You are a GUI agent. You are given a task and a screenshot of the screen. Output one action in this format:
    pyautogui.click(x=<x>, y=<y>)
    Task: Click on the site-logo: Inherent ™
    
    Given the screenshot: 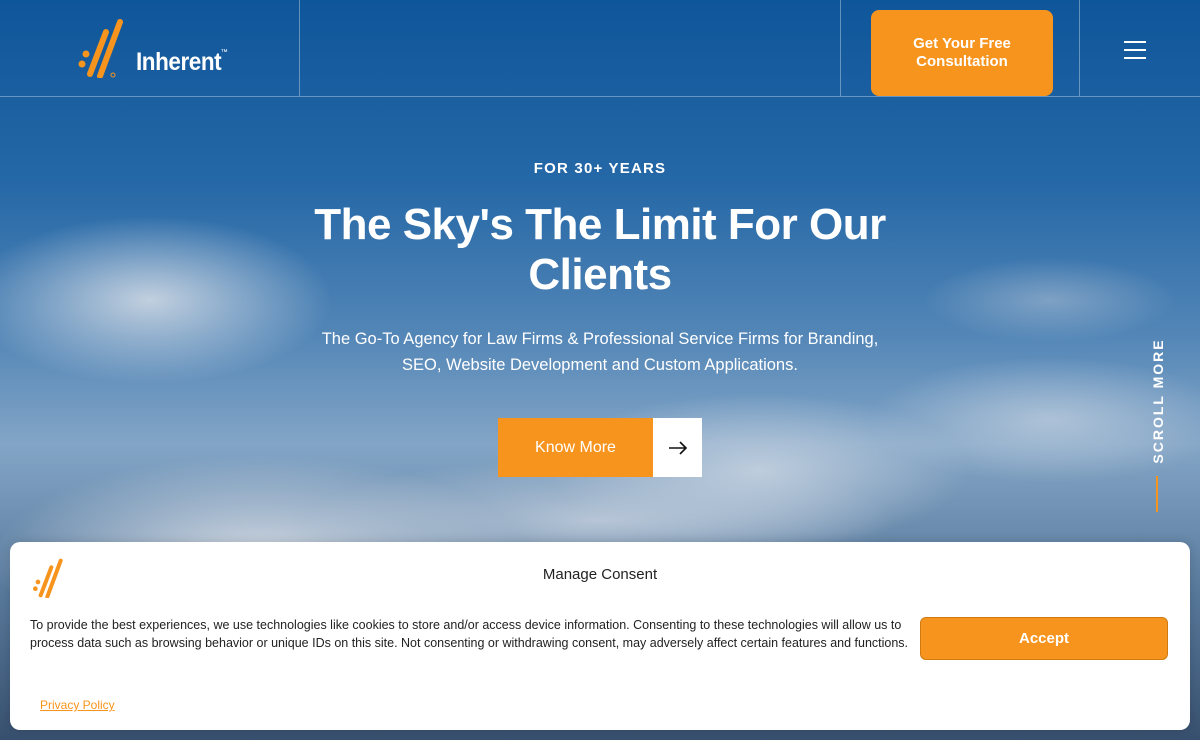 What is the action you would take?
    pyautogui.click(x=157, y=48)
    